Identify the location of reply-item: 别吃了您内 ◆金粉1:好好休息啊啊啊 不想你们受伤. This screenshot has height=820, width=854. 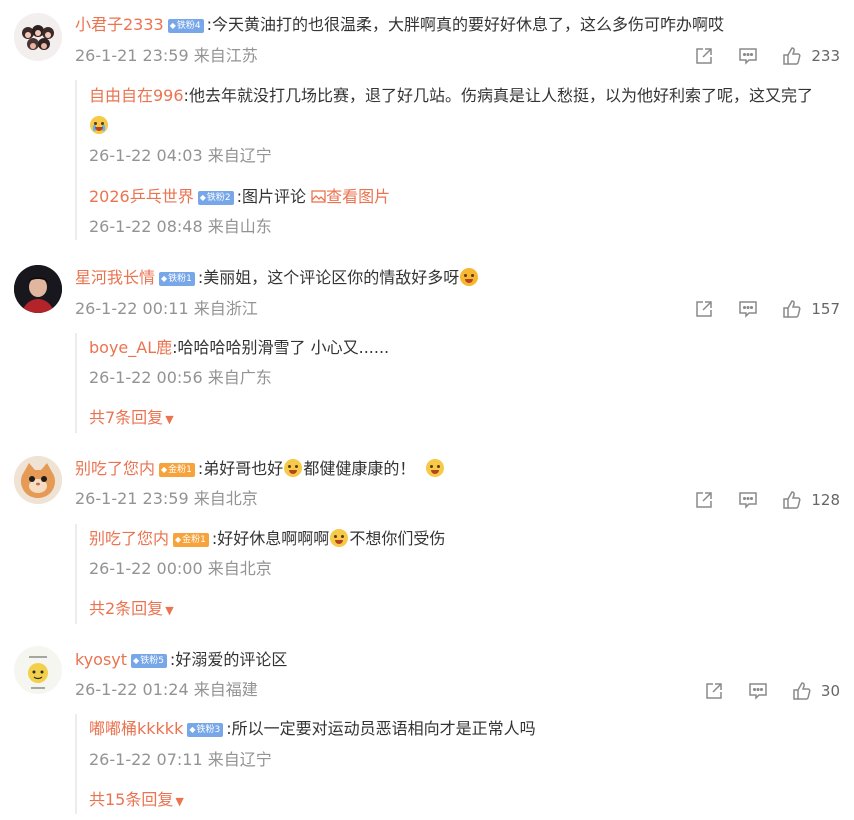
(459, 539).